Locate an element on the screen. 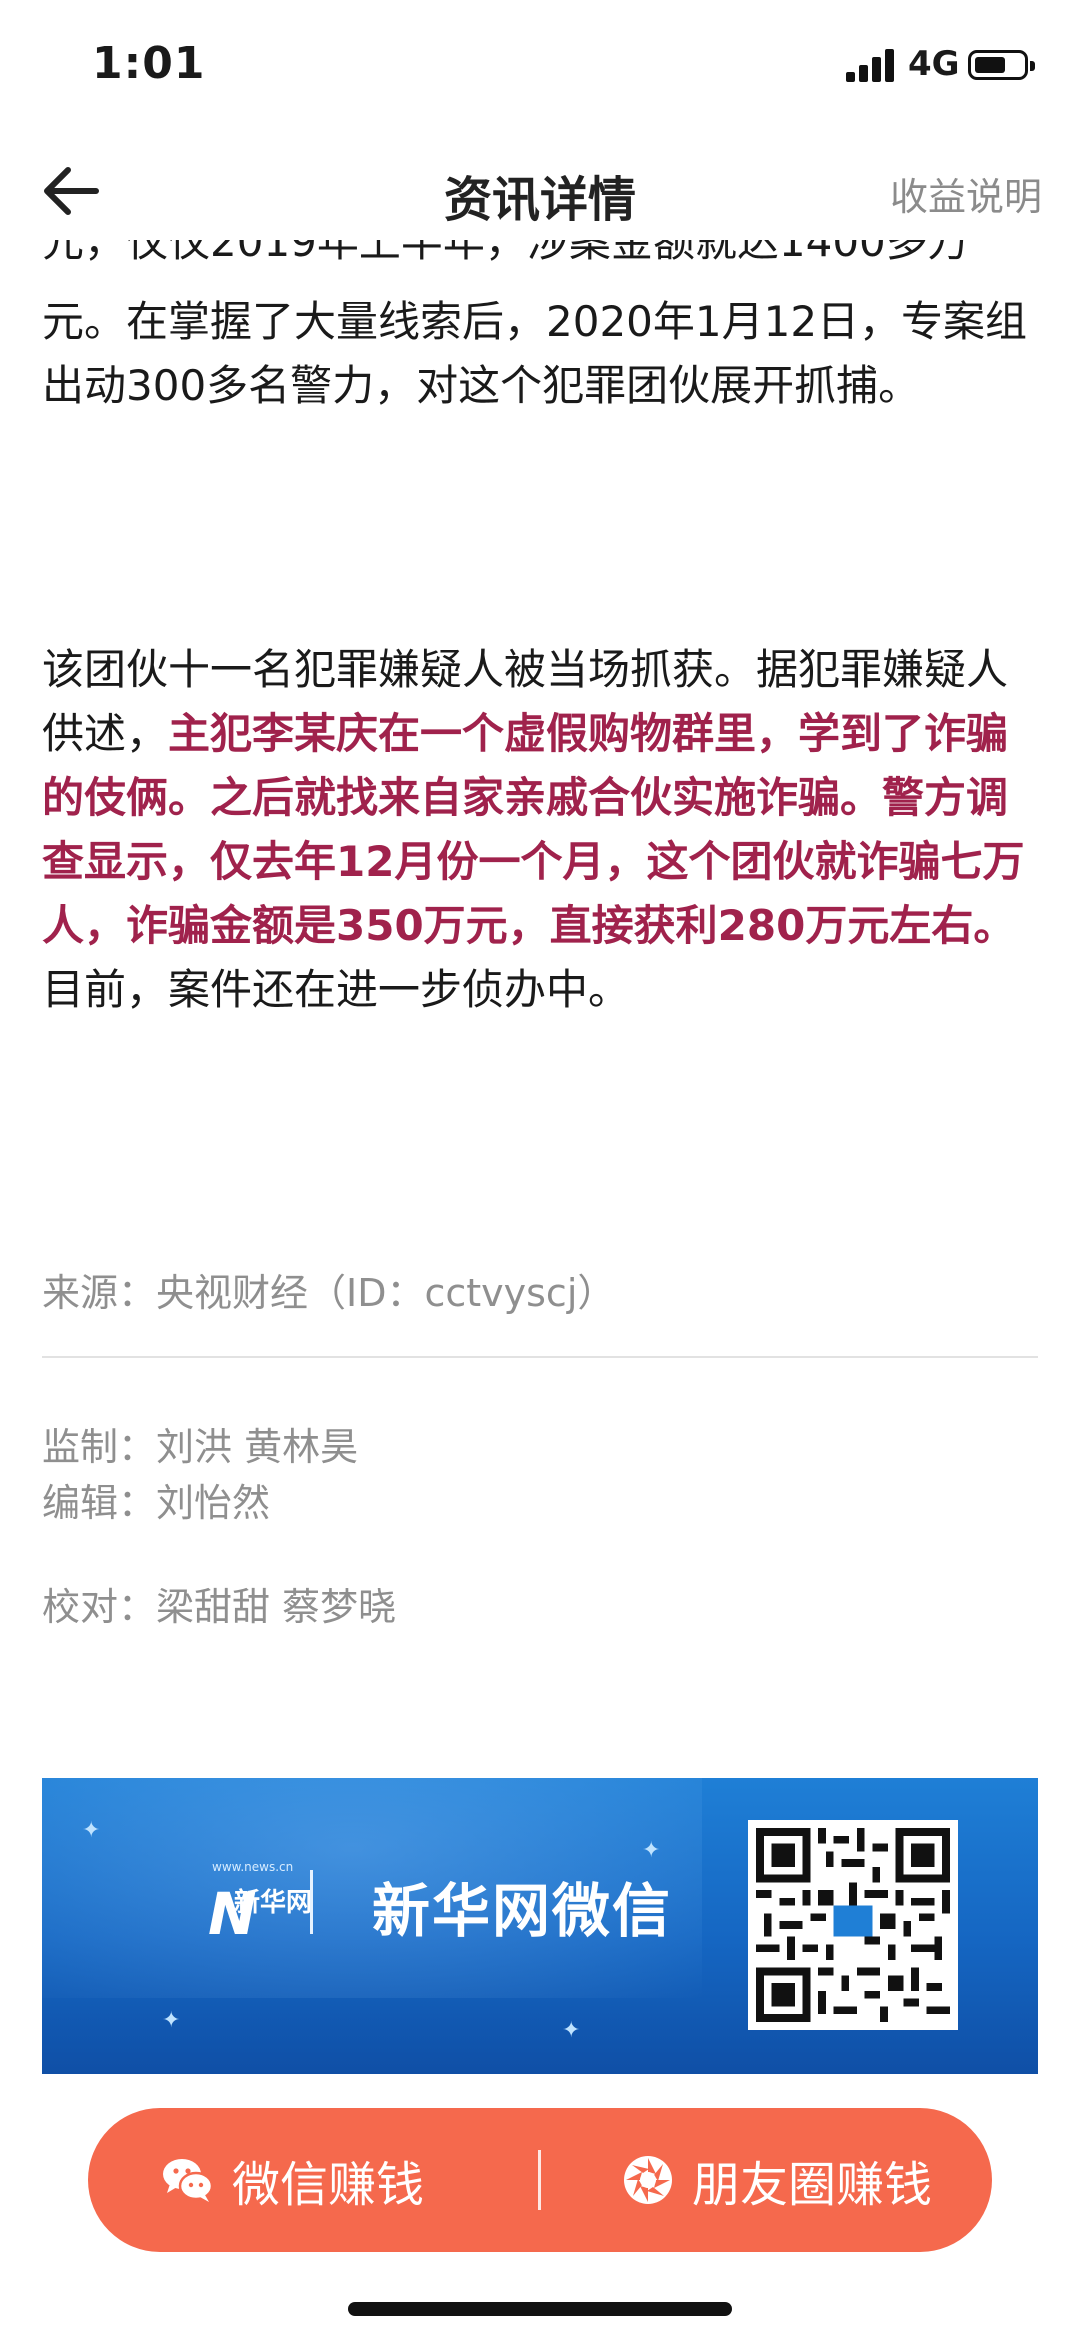  proofread-line: 校对：梁甜甜 蔡梦晓 is located at coordinates (219, 1607).